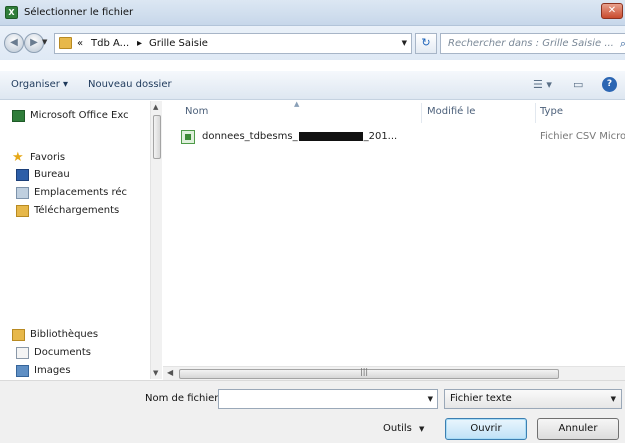  What do you see at coordinates (22, 371) in the screenshot?
I see `images-icon` at bounding box center [22, 371].